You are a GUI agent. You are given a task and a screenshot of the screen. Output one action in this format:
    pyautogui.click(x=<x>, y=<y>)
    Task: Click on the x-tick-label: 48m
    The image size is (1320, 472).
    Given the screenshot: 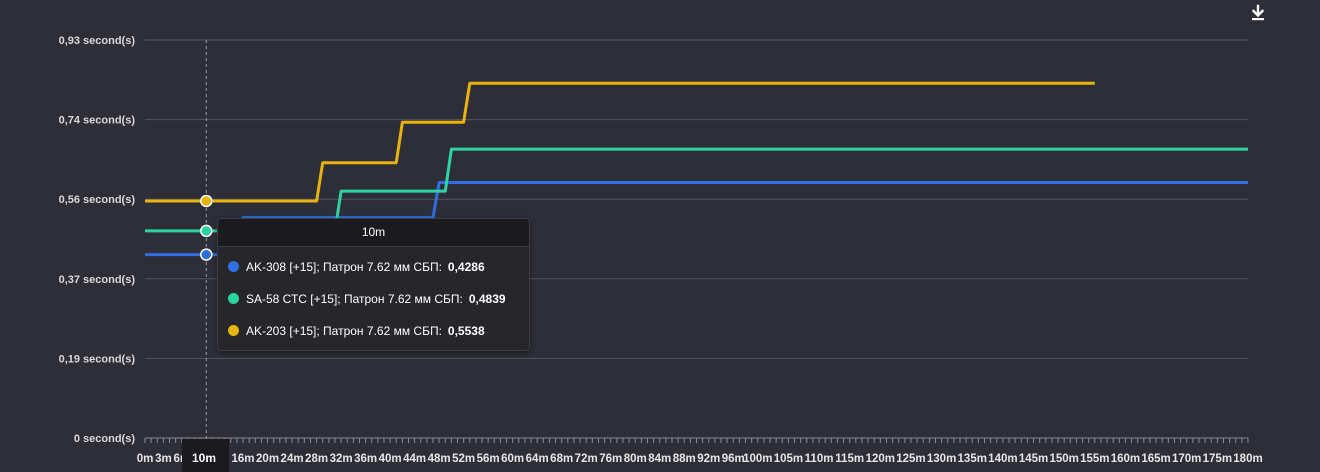 What is the action you would take?
    pyautogui.click(x=439, y=459)
    